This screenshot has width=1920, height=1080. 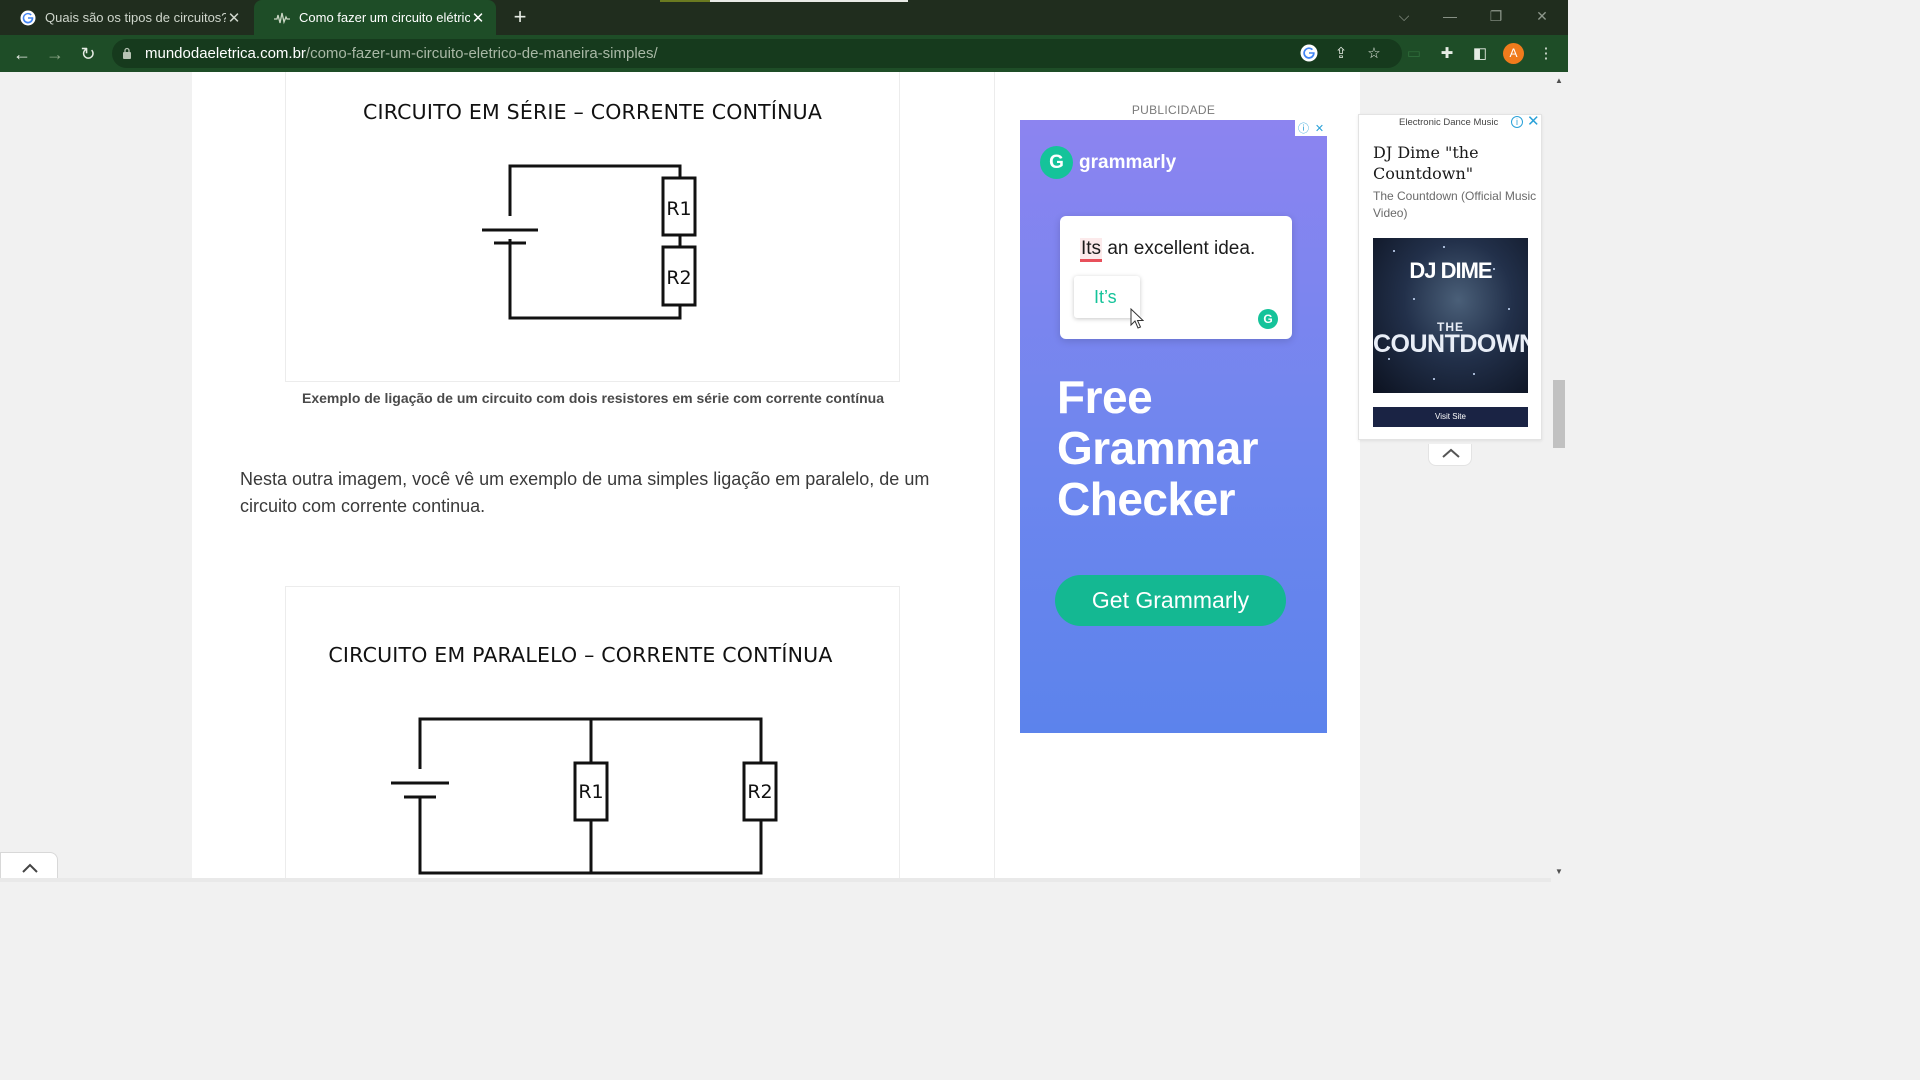 What do you see at coordinates (994, 477) in the screenshot?
I see `sidebar-divider` at bounding box center [994, 477].